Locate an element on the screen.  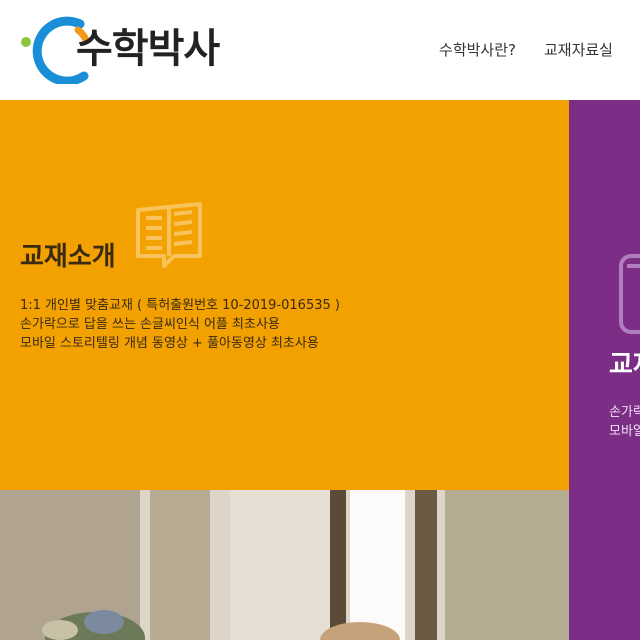
site-logo: 수학박사 is located at coordinates (123, 49).